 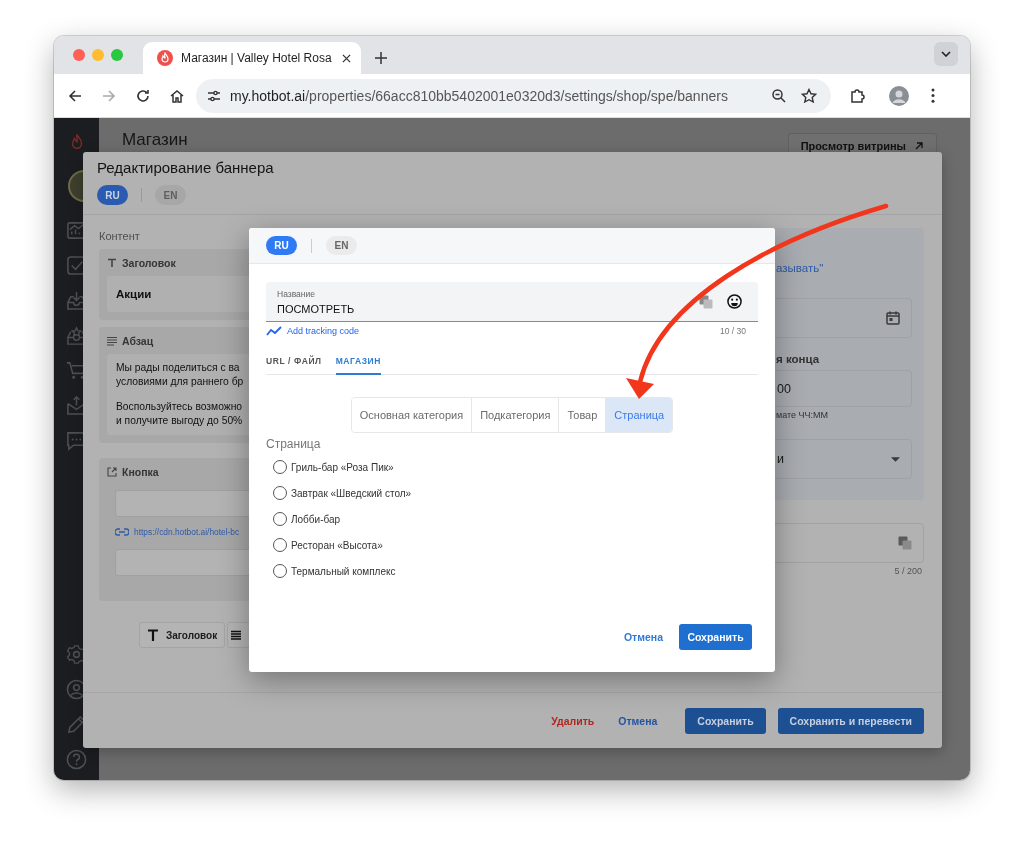 I want to click on dialog-title: Редактирование баннера, so click(x=186, y=167).